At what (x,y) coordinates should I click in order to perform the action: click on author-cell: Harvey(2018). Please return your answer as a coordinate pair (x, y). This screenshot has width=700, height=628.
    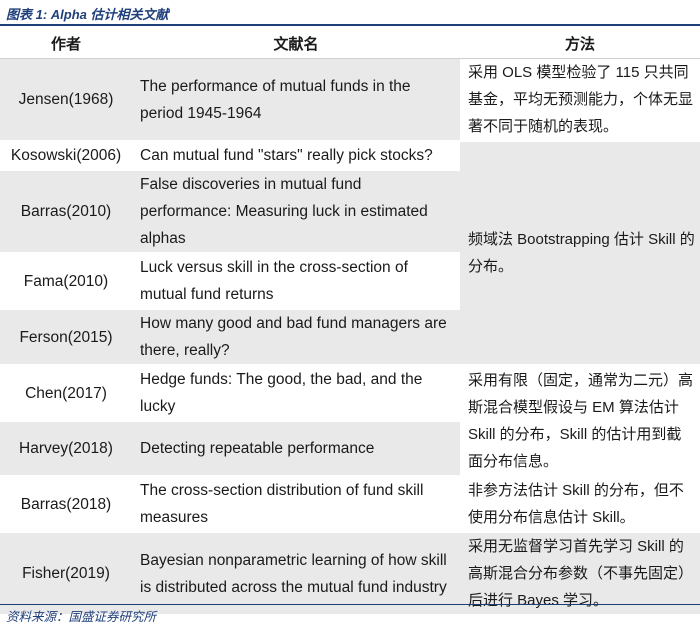
    Looking at the image, I should click on (66, 449).